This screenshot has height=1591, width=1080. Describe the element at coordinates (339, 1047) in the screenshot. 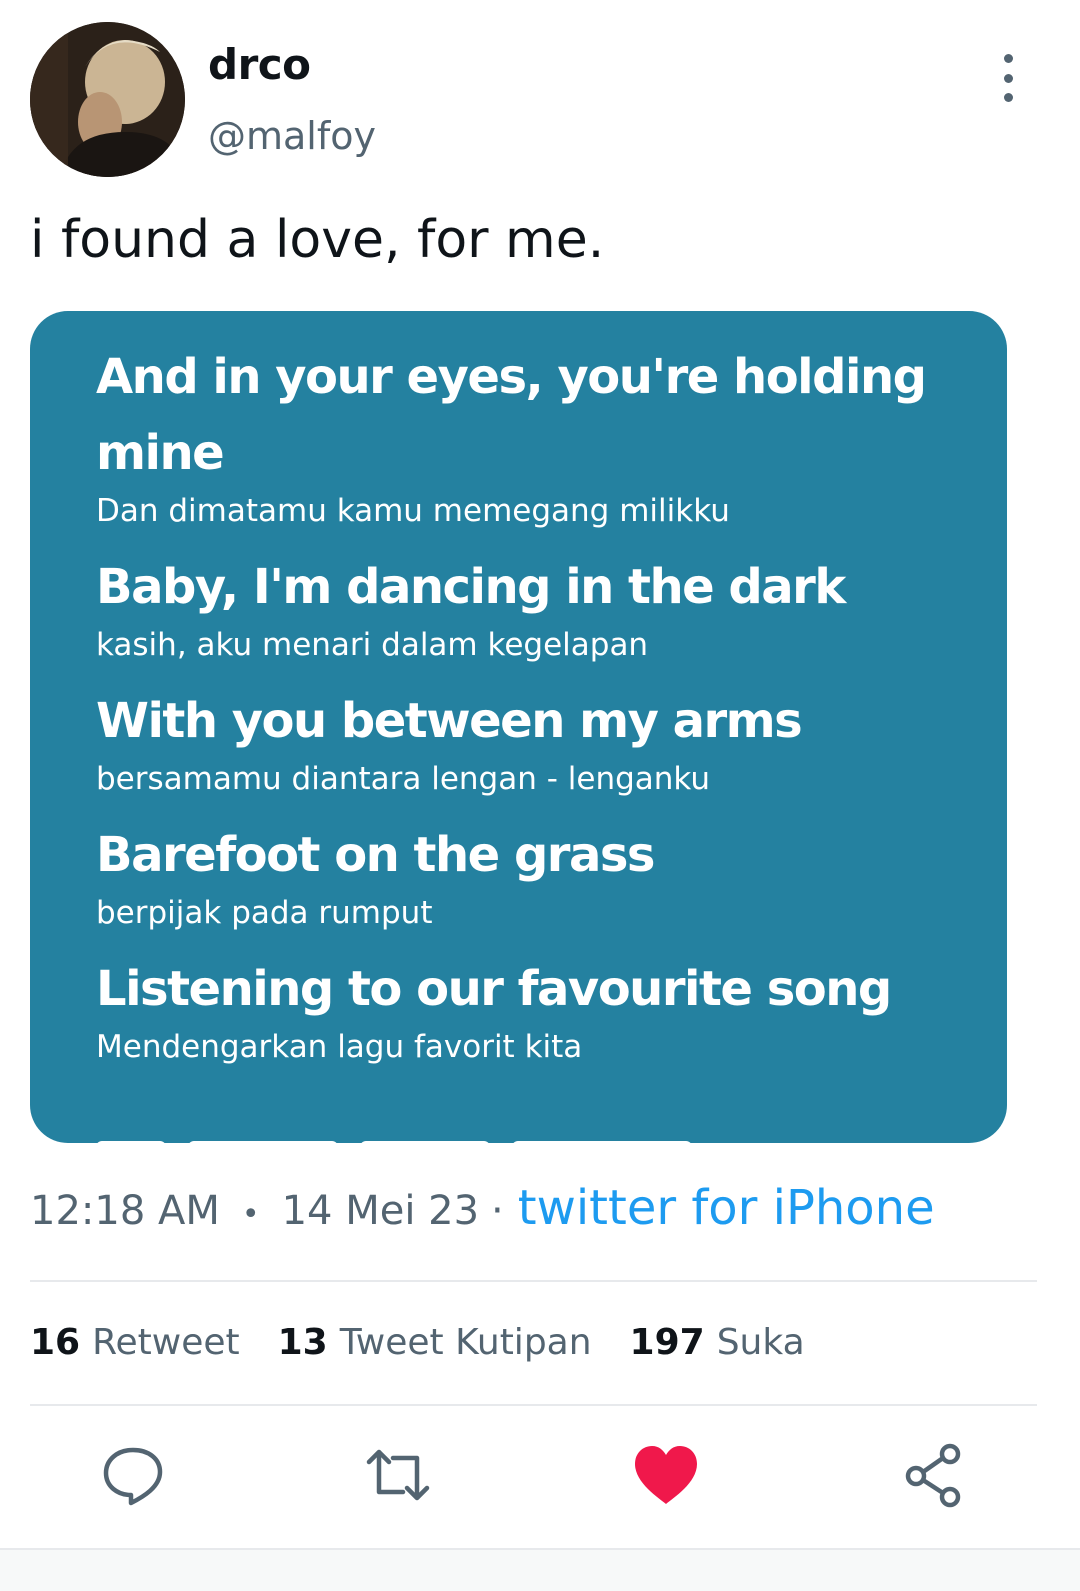

I see `lyric-translation: Mendengarkan lagu favorit kita` at that location.